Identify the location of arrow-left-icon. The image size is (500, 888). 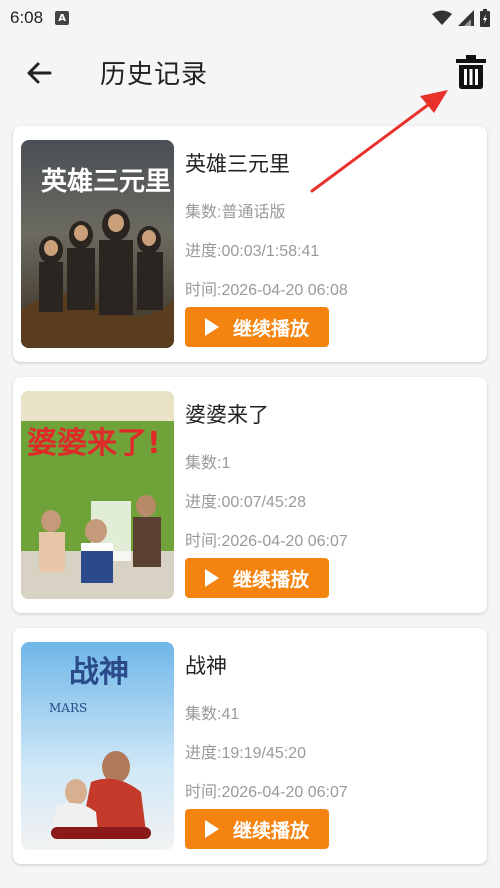
(39, 73).